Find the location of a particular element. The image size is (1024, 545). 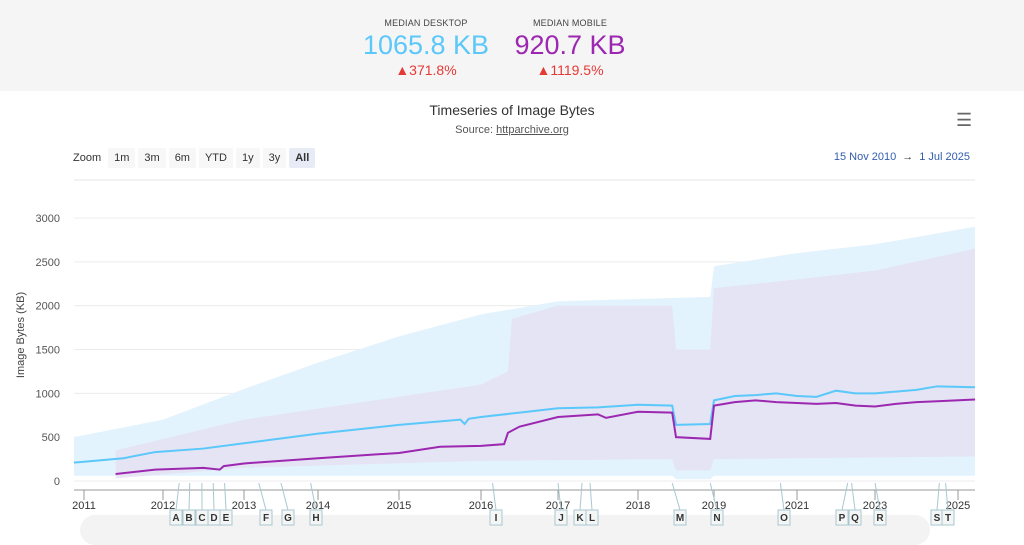

y-tick-label: 1500 is located at coordinates (48, 351).